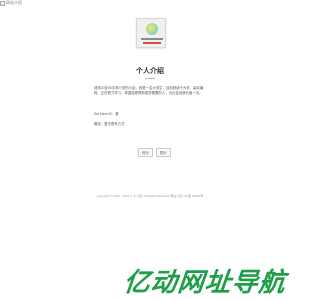  I want to click on card-red-banner, so click(152, 43).